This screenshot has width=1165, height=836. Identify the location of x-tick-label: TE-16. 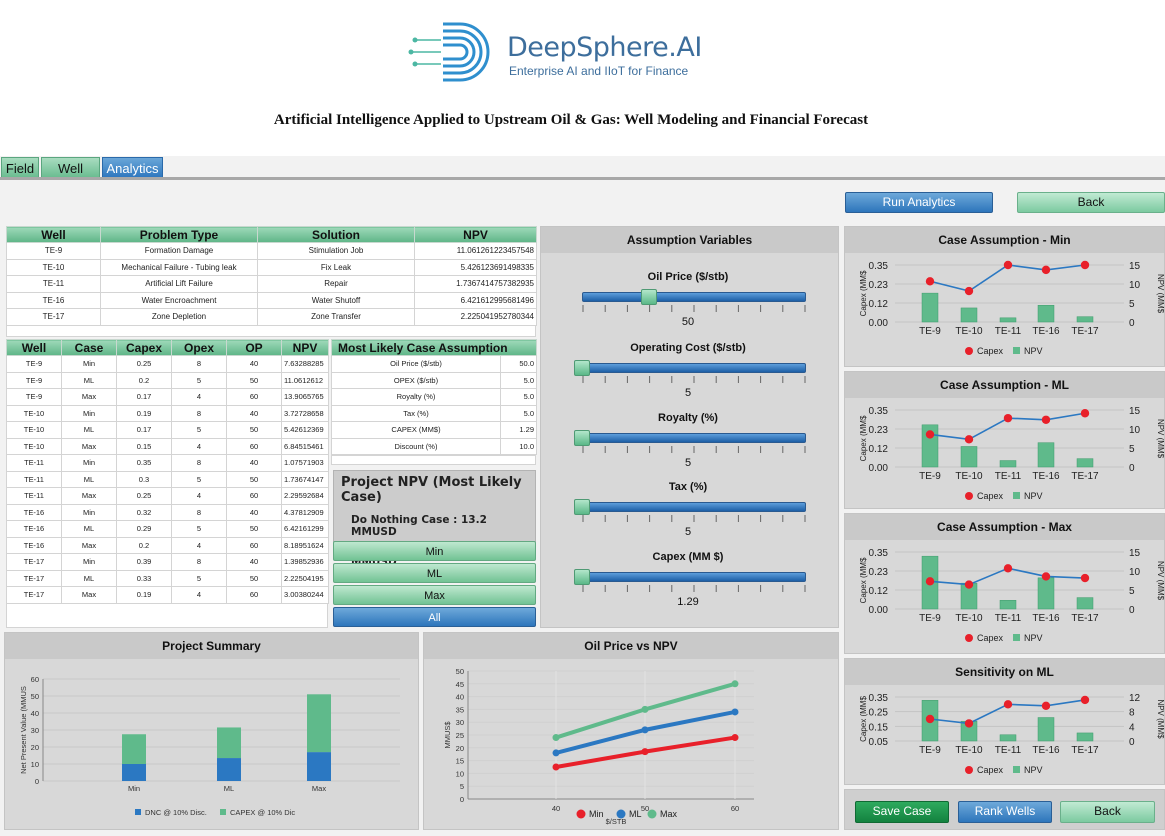
(1046, 750).